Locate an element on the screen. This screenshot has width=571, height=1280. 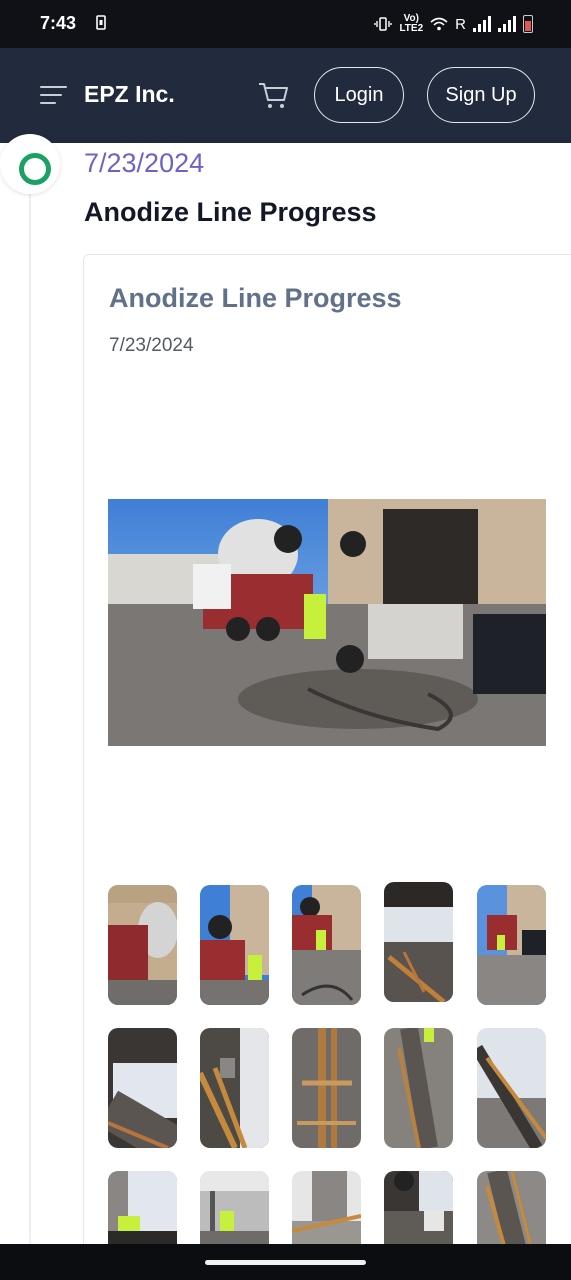
battery-icon is located at coordinates (528, 24).